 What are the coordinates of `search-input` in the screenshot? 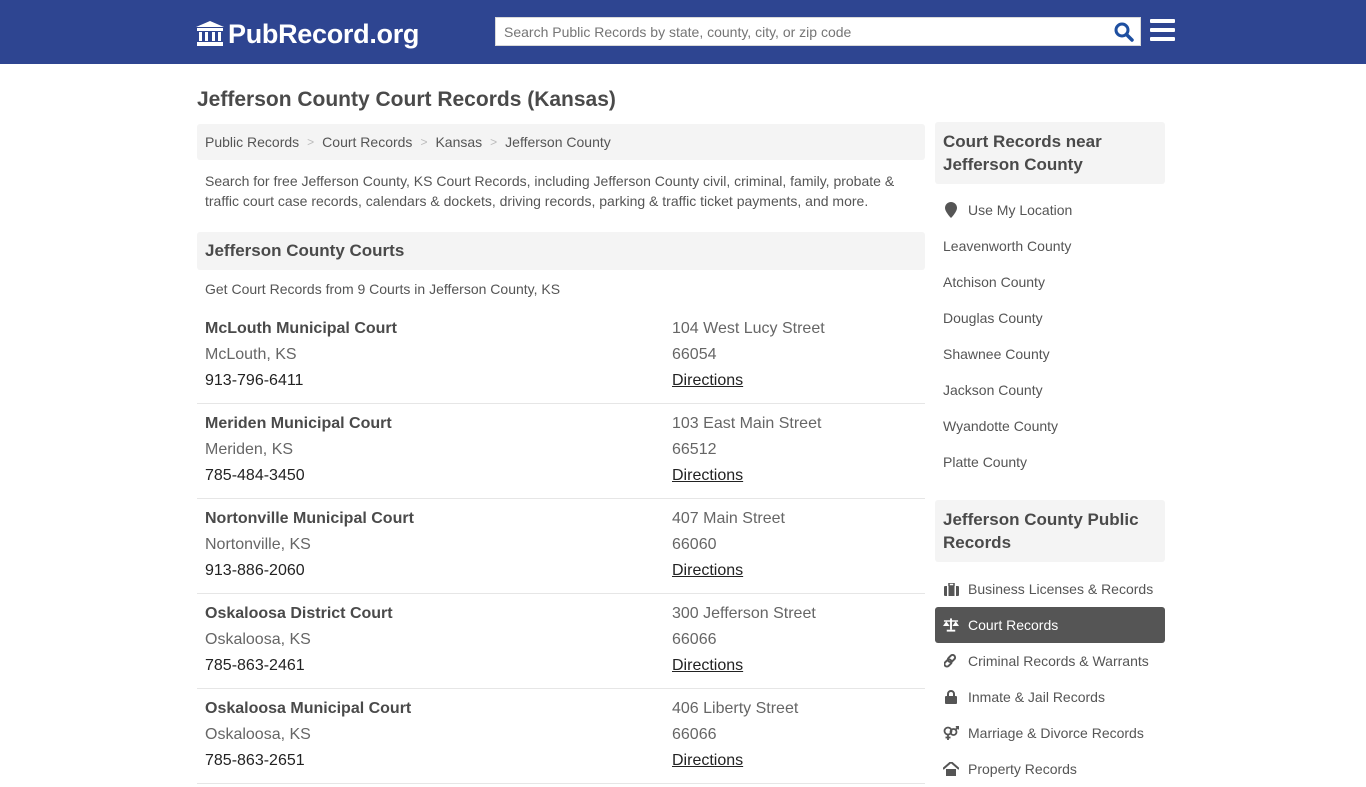 It's located at (801, 31).